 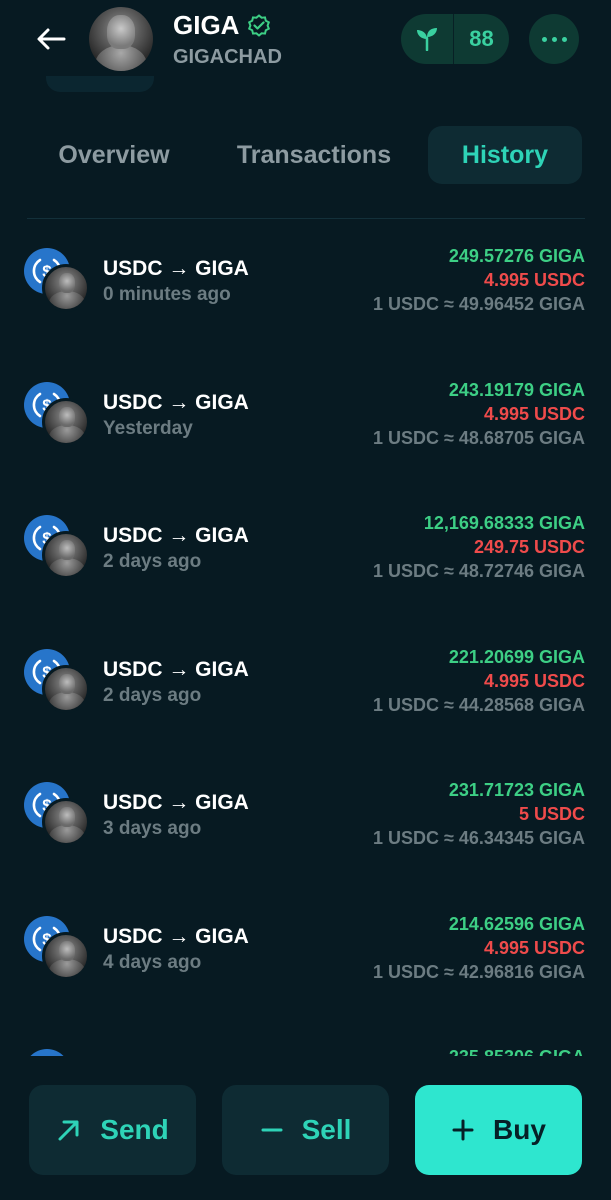 I want to click on token-name: GIGA, so click(x=222, y=25).